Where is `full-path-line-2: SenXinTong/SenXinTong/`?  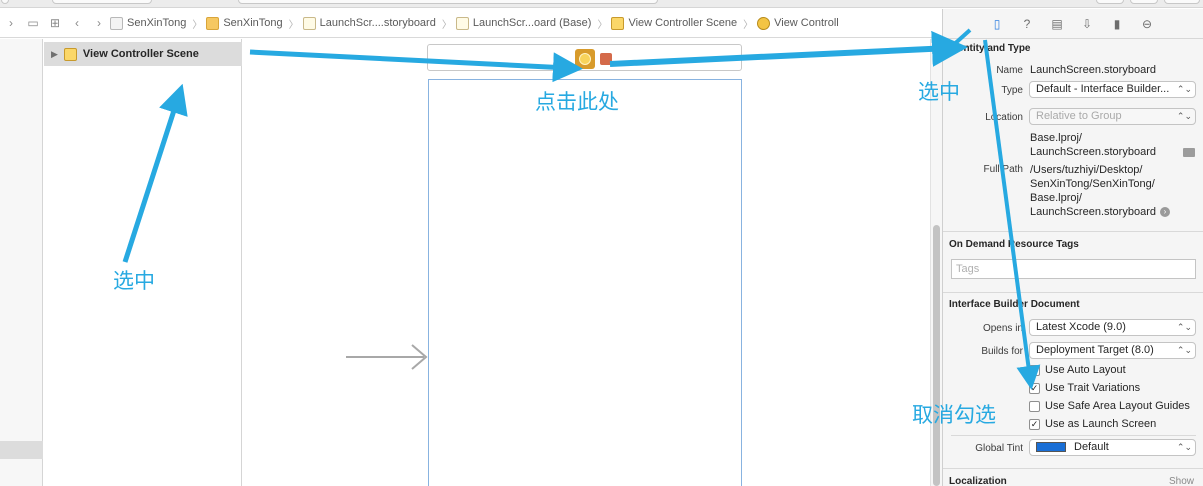
full-path-line-2: SenXinTong/SenXinTong/ is located at coordinates (1092, 184).